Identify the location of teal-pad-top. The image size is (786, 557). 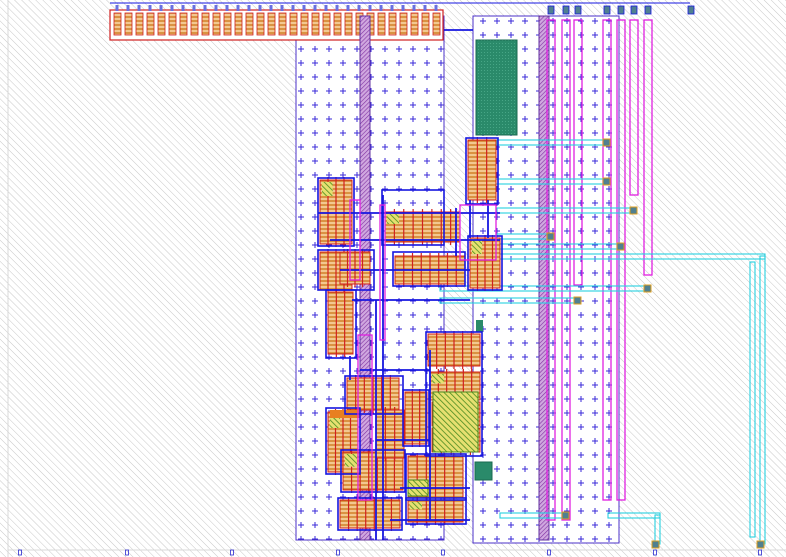
(496, 87).